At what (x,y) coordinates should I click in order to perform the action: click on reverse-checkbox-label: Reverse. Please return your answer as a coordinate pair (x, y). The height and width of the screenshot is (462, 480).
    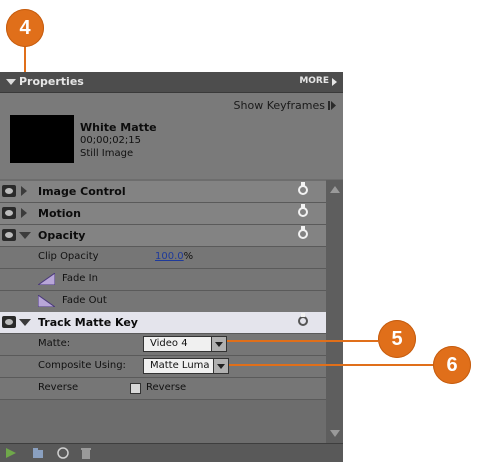
    Looking at the image, I should click on (166, 387).